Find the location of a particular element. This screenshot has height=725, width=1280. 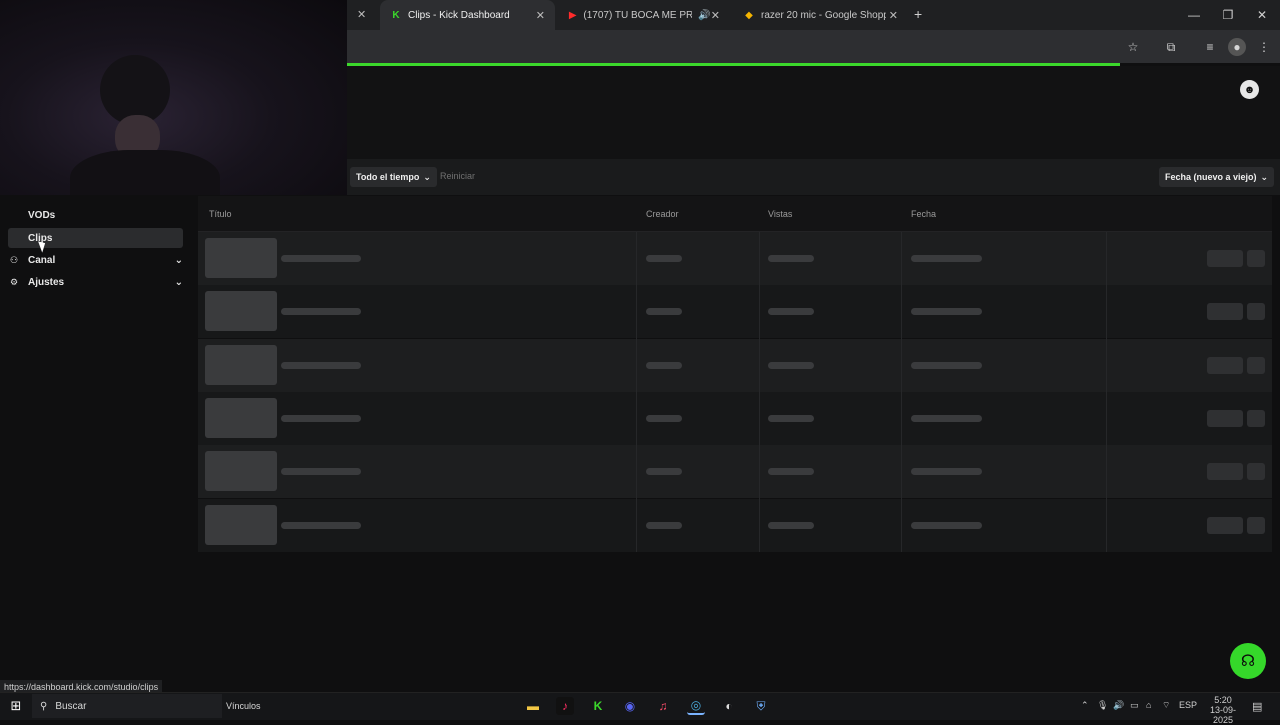

tab-kick-dashboard: K Clips - Kick Dashboard ✕ is located at coordinates (467, 15).